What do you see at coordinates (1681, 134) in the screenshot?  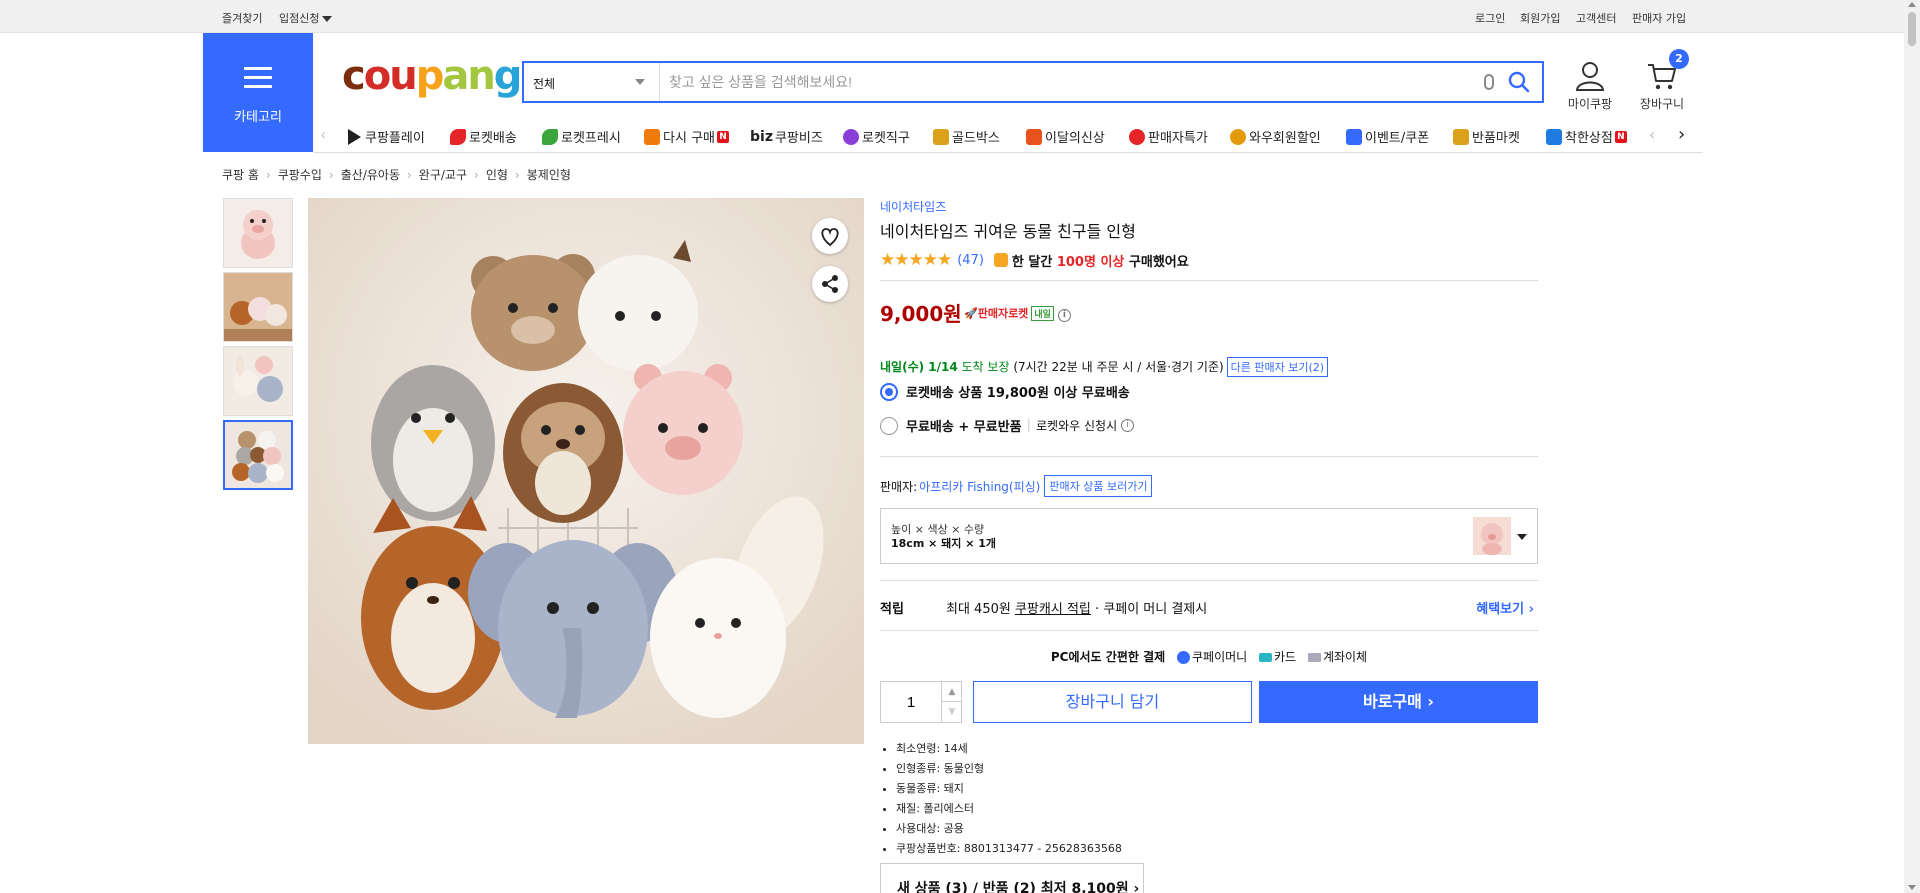 I see `nav-next-arrow-icon: ›` at bounding box center [1681, 134].